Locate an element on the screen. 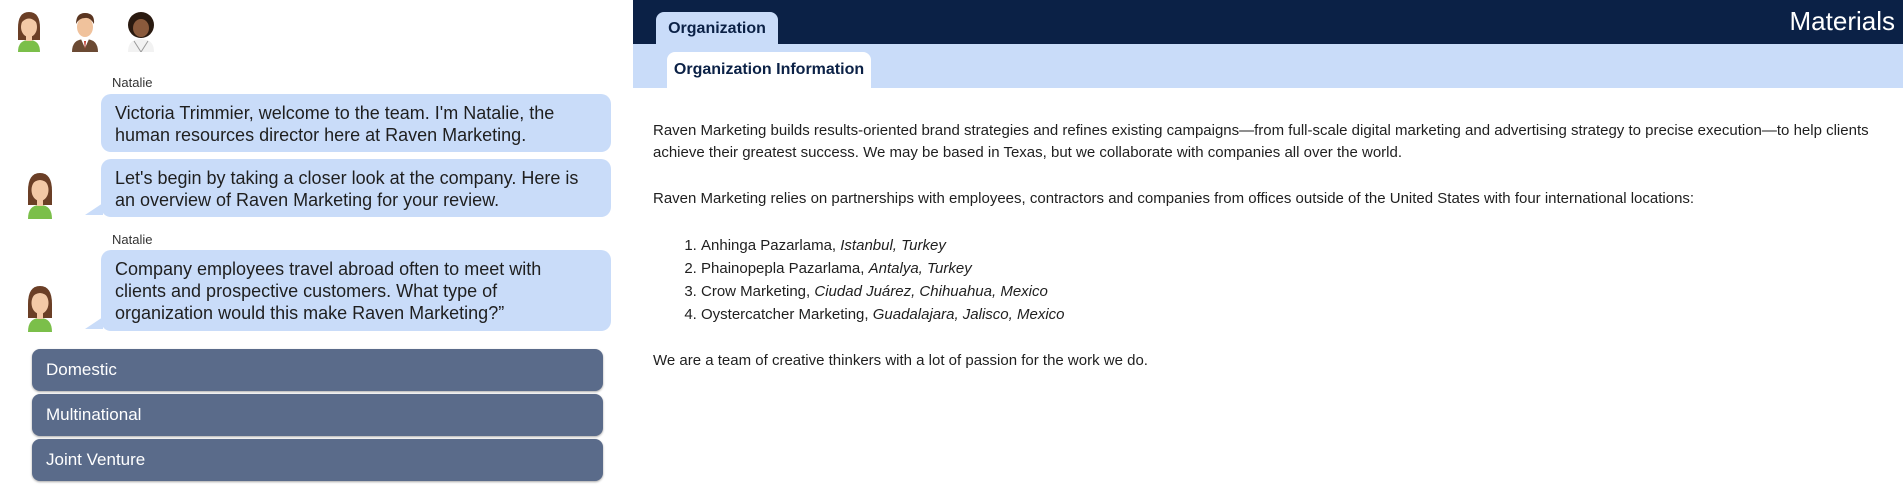 This screenshot has width=1903, height=502. subtab-bar: Organization Information is located at coordinates (1268, 66).